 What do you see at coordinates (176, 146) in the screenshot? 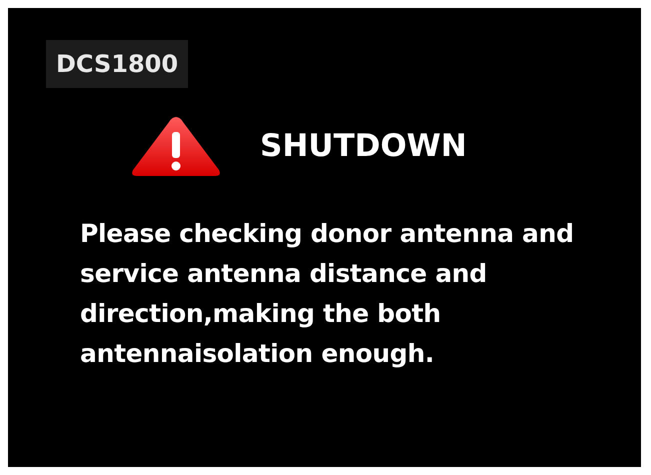
I see `warning-icon` at bounding box center [176, 146].